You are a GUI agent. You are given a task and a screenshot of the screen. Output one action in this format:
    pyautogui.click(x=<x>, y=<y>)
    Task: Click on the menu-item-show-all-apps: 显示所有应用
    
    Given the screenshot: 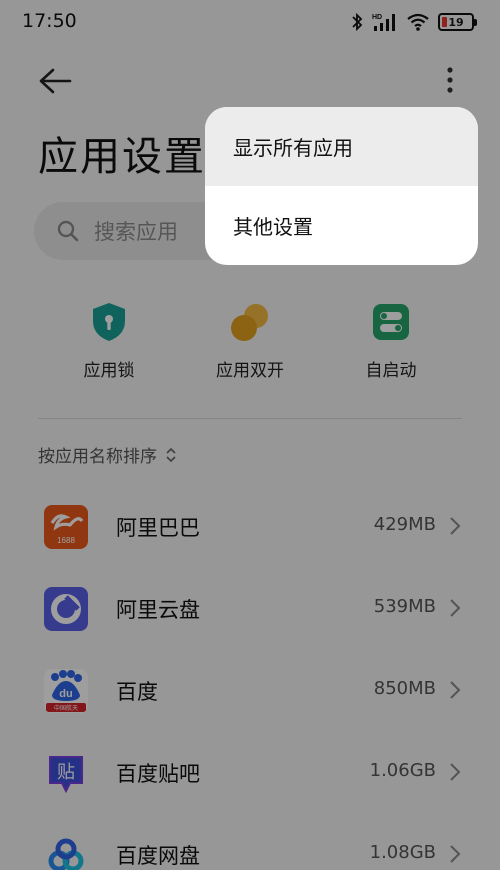 What is the action you would take?
    pyautogui.click(x=341, y=146)
    